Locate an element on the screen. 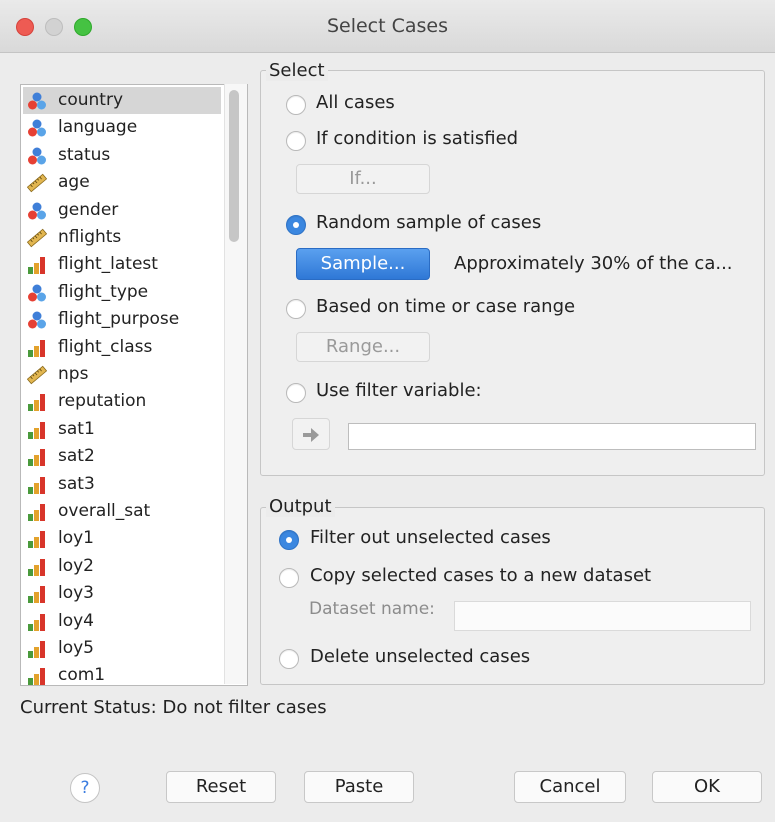 The height and width of the screenshot is (822, 775). variable-item: overall_sat is located at coordinates (122, 511).